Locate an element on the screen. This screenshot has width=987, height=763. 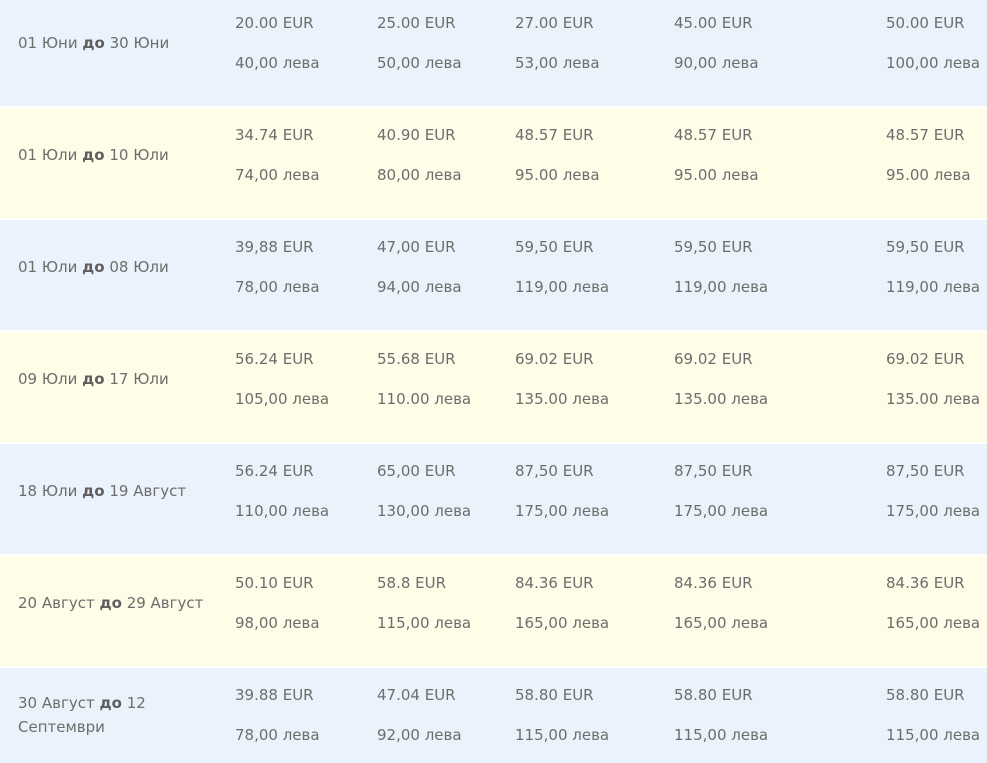
period-cell: 30 Август до 12 Септември is located at coordinates (93, 715).